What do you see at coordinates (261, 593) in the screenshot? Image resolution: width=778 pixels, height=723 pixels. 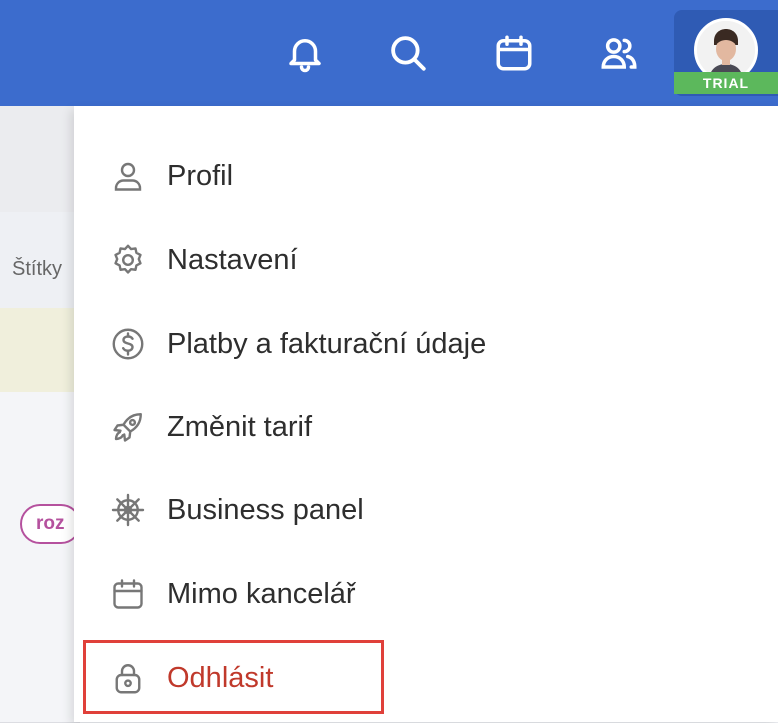 I see `menu-item-label: Mimo kancelář` at bounding box center [261, 593].